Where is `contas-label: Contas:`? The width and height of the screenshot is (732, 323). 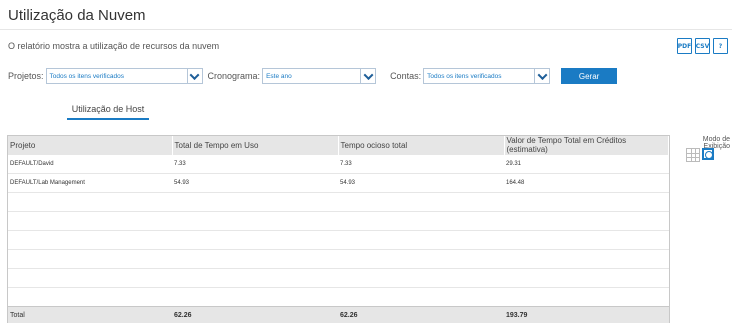 contas-label: Contas: is located at coordinates (405, 76).